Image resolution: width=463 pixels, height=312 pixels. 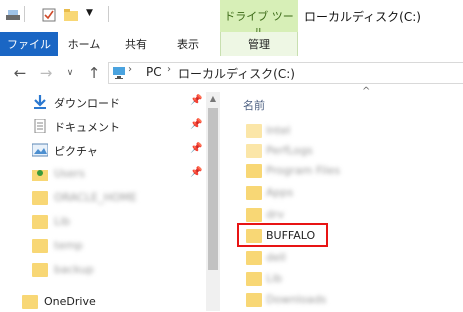 I want to click on nav-item-label: ダウンロード, so click(x=87, y=103).